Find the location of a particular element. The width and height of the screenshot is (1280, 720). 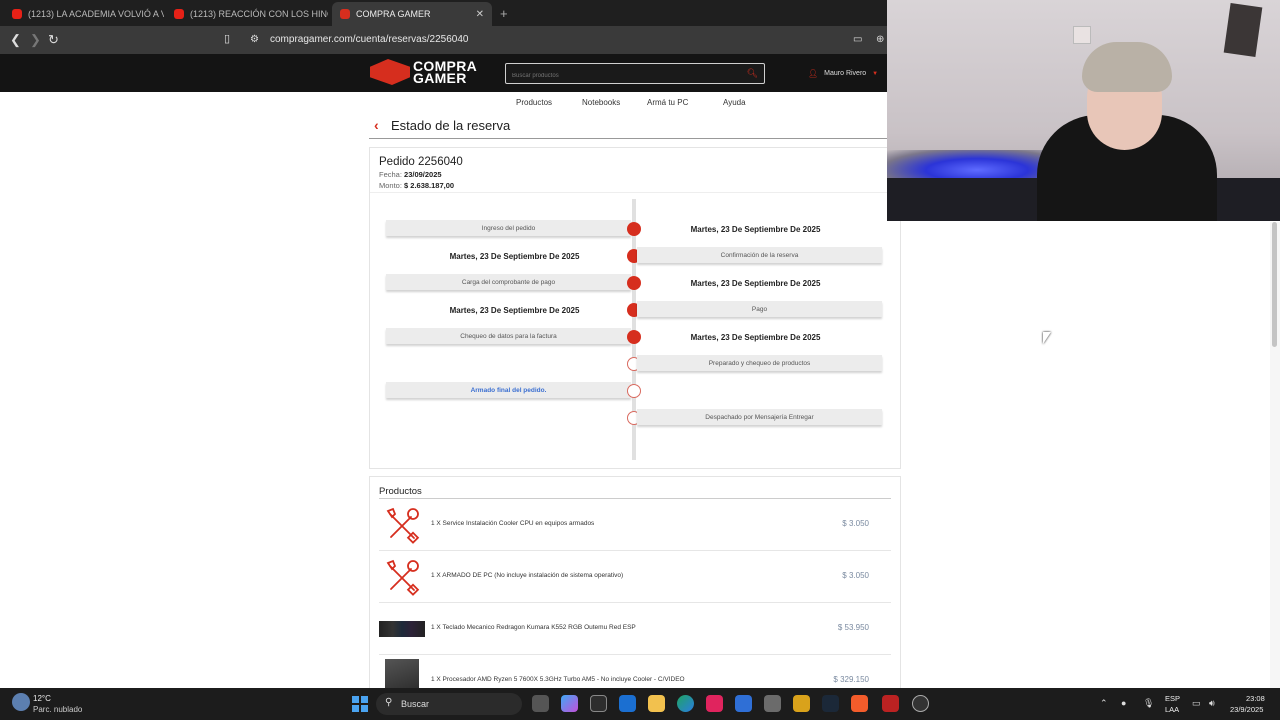

store-icon is located at coordinates (598, 703).